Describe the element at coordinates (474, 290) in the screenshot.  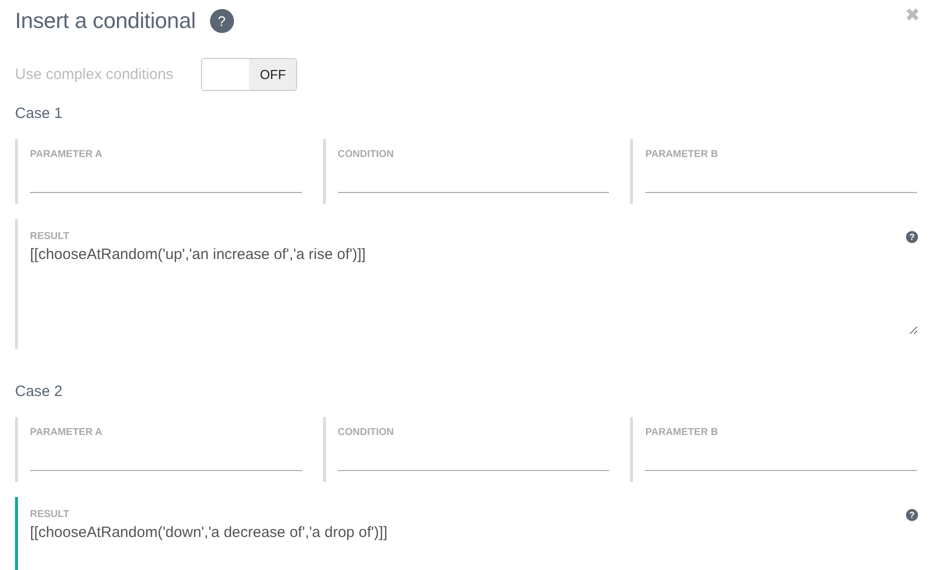
I see `result-text: [[chooseAtRandom('up','an increase of','a rise of')]]` at that location.